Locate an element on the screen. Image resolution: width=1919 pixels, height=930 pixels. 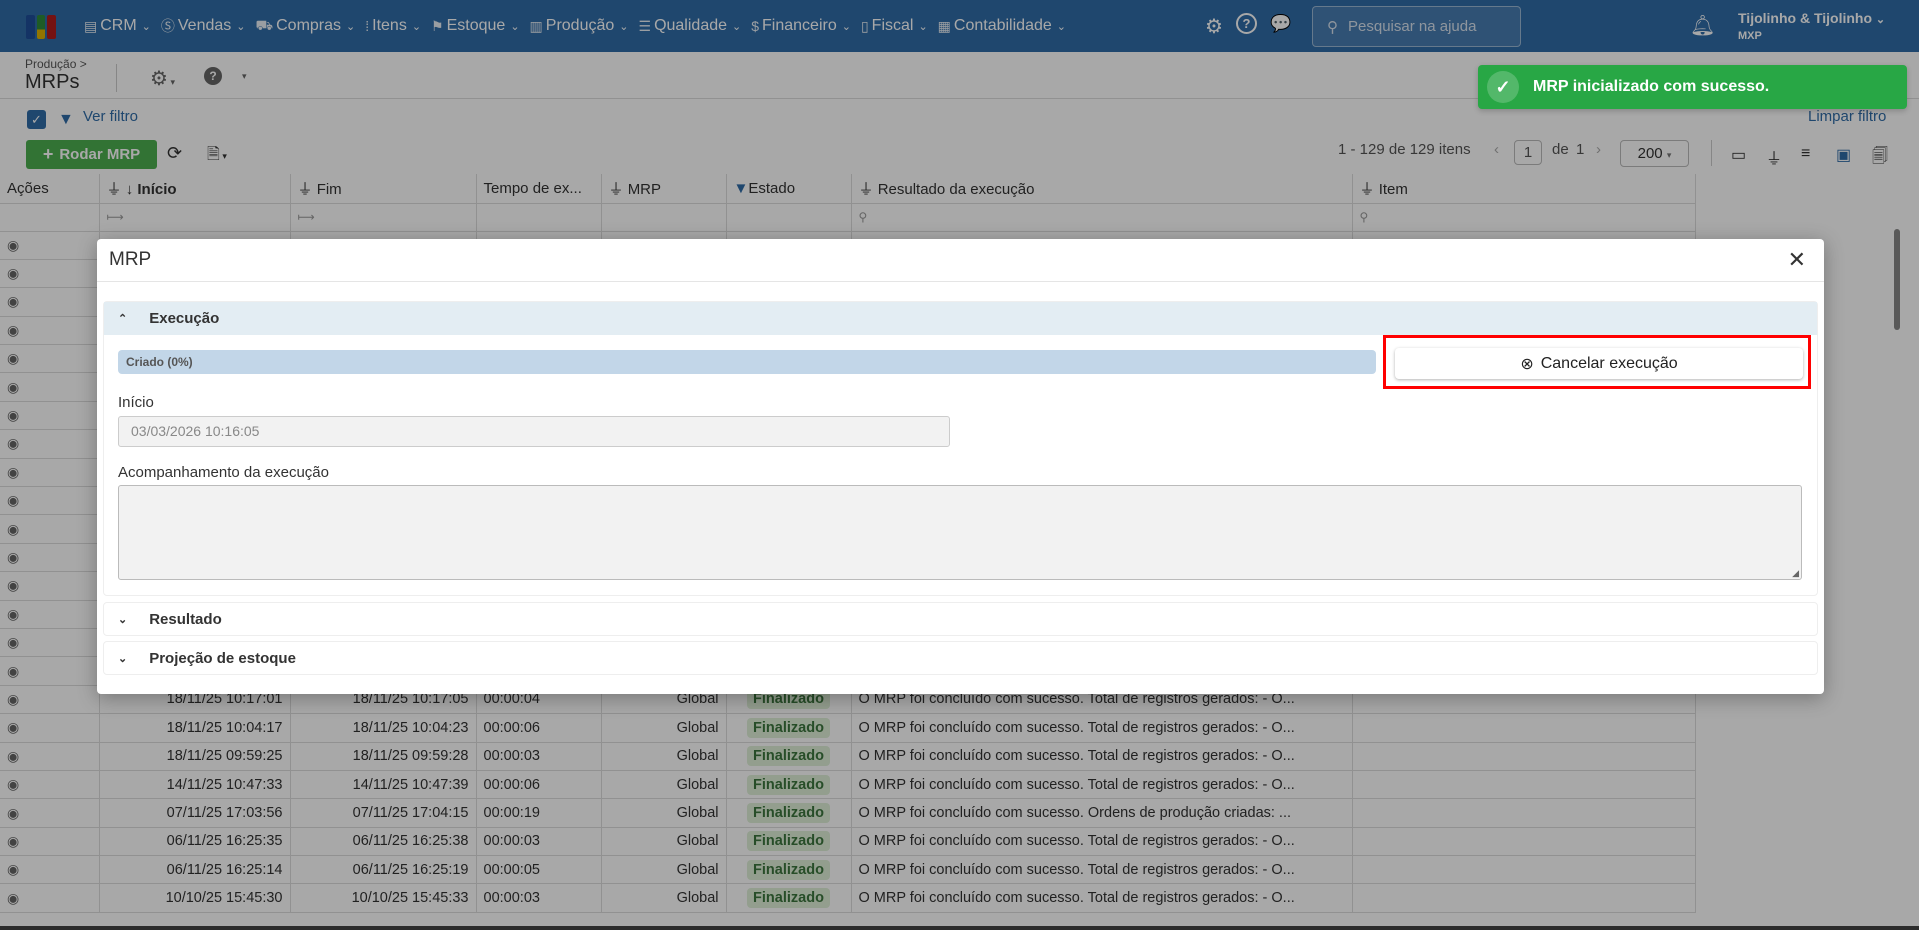
execution-progress-bar: Criado (0%) is located at coordinates (747, 362).